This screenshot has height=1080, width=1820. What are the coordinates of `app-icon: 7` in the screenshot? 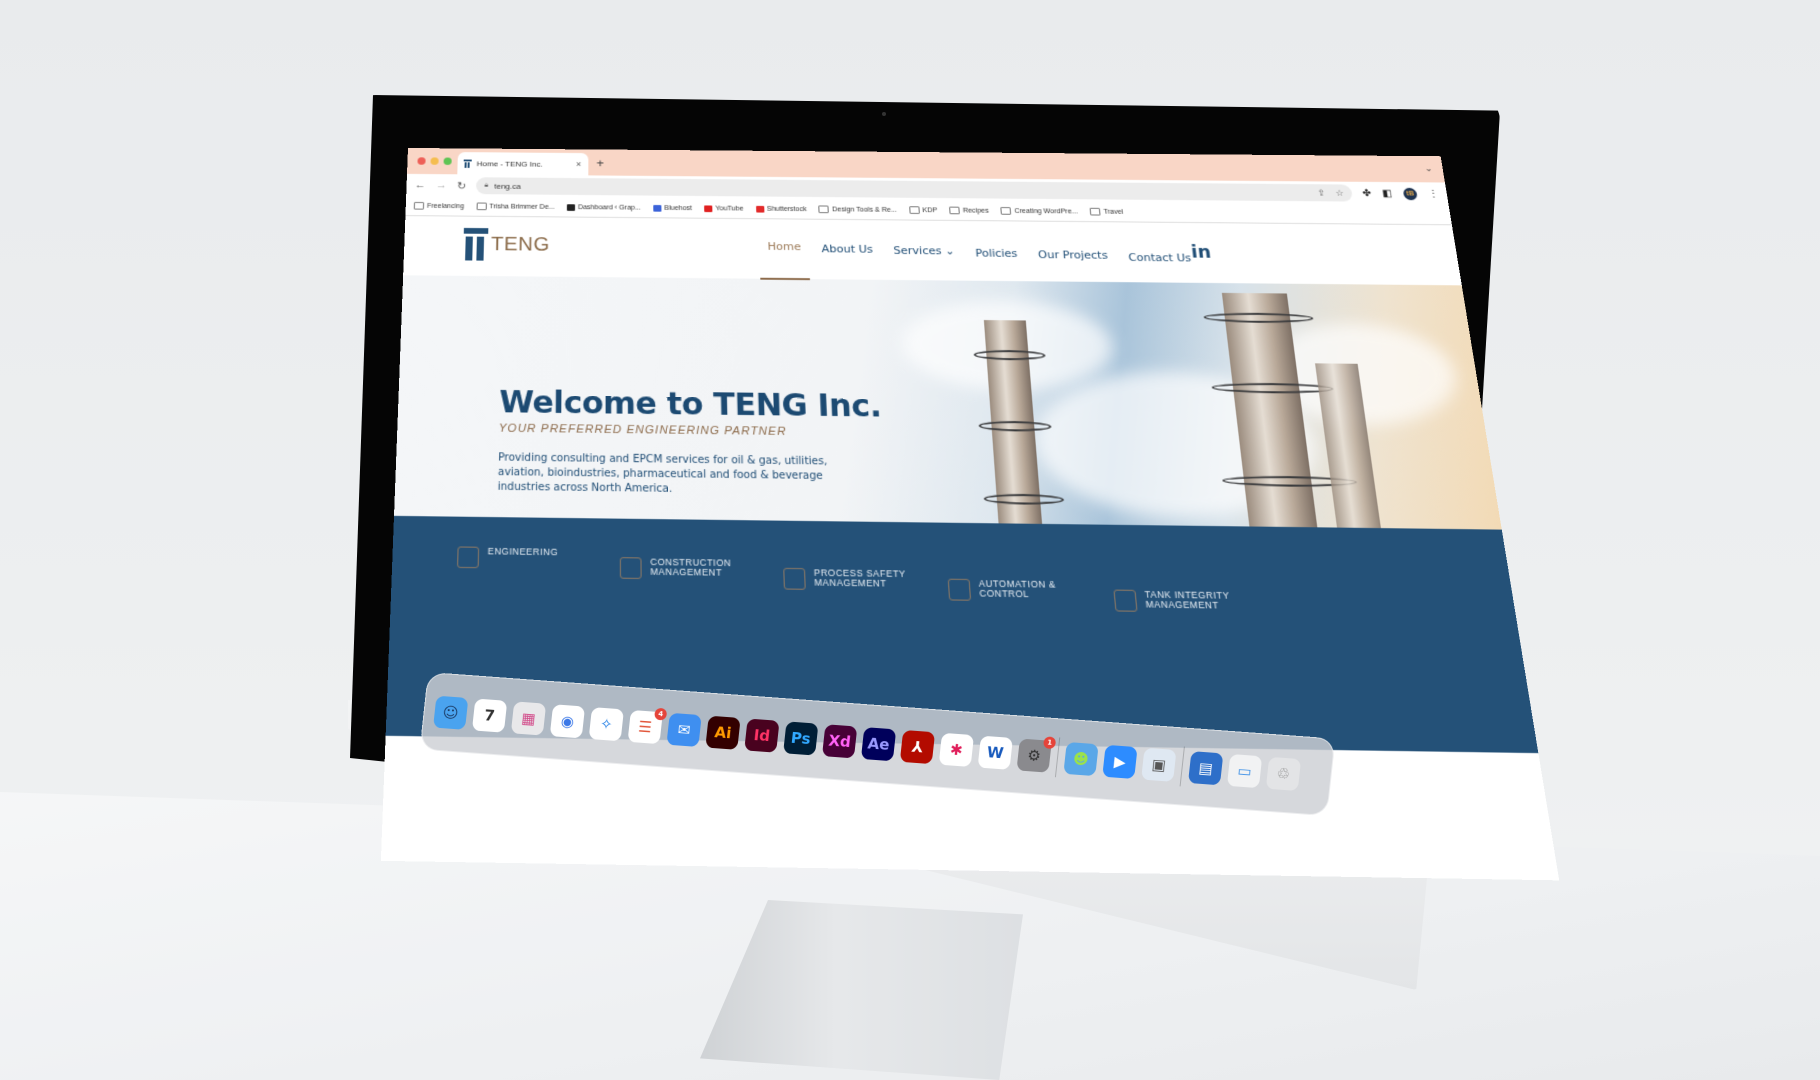 It's located at (489, 715).